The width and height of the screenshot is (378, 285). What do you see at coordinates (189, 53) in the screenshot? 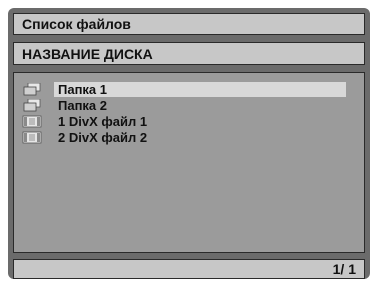
I see `disc-name: НАЗВАНИЕ ДИСКА` at bounding box center [189, 53].